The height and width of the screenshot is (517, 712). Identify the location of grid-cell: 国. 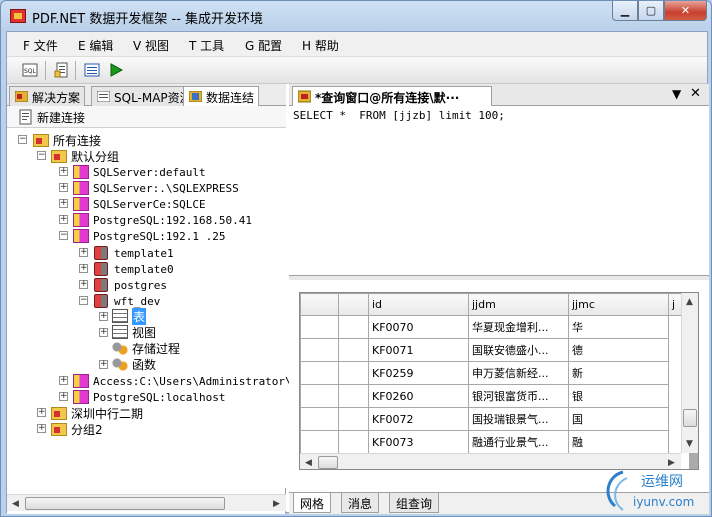
(618, 419).